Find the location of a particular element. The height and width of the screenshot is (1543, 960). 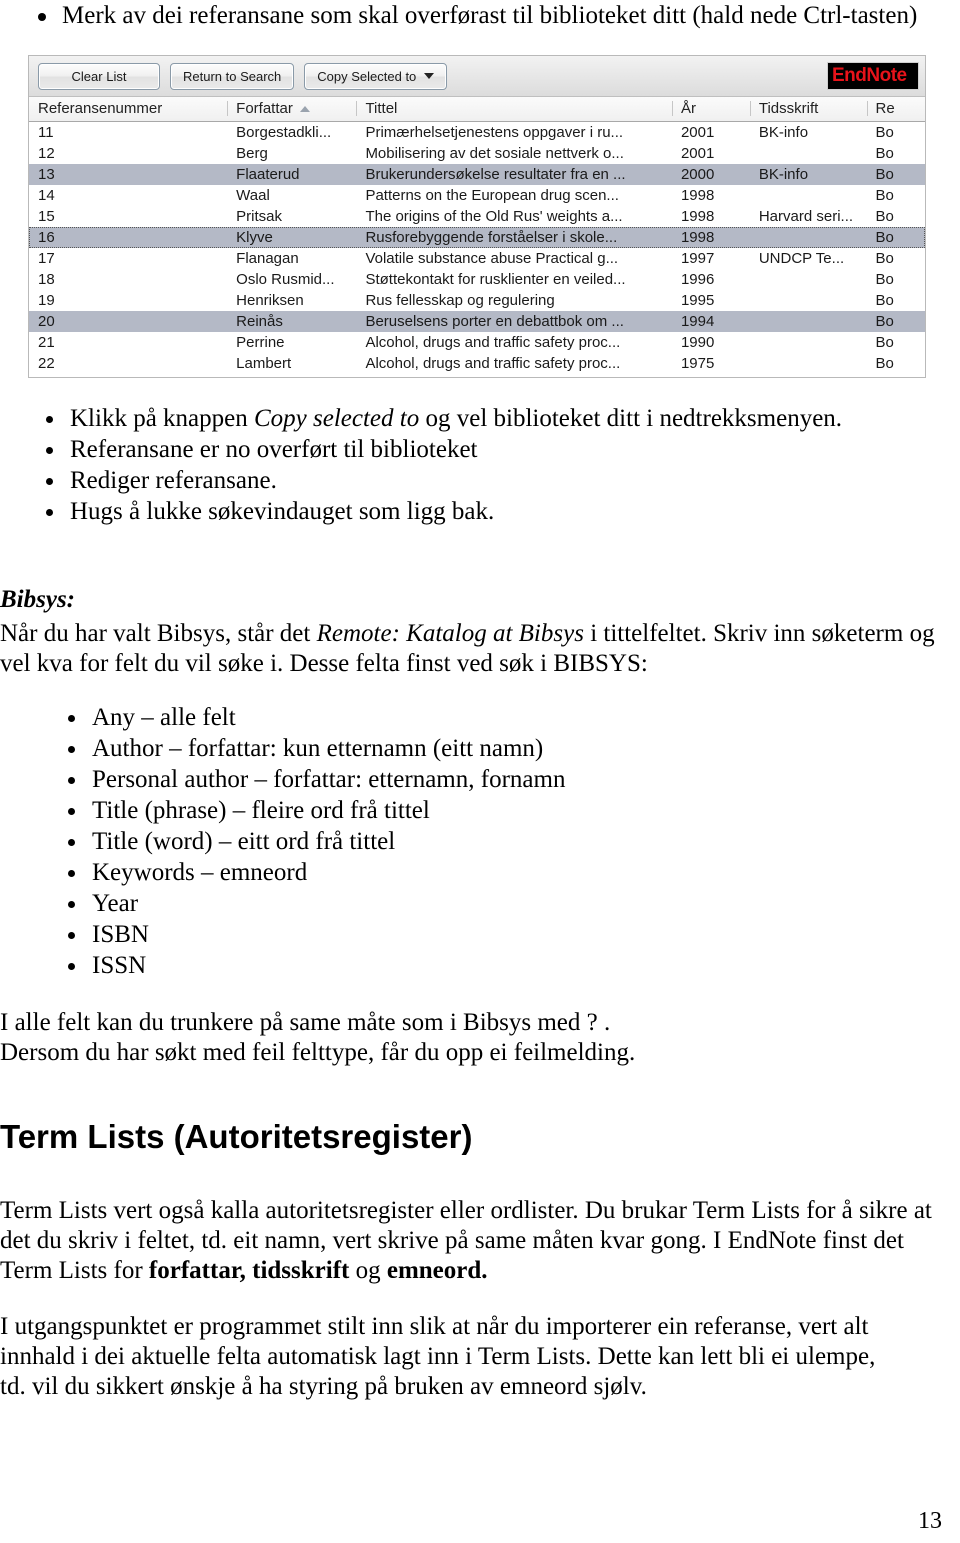

bibsys-field-item: Title (phrase) – fleire ord frå tittel is located at coordinates (460, 810).